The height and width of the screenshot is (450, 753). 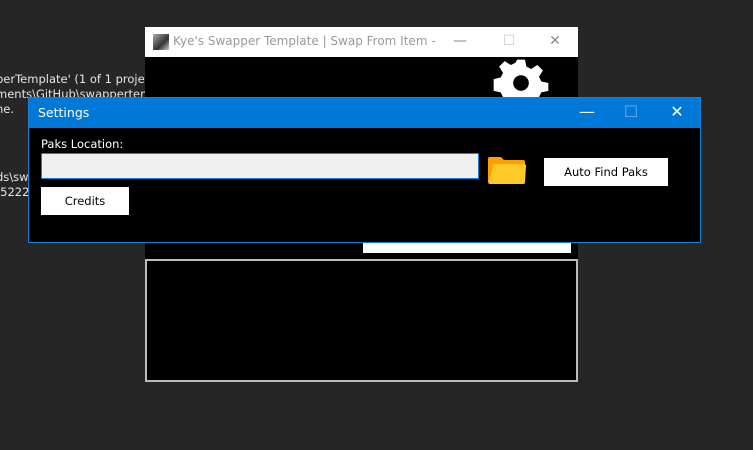 I want to click on paks-location-input, so click(x=260, y=166).